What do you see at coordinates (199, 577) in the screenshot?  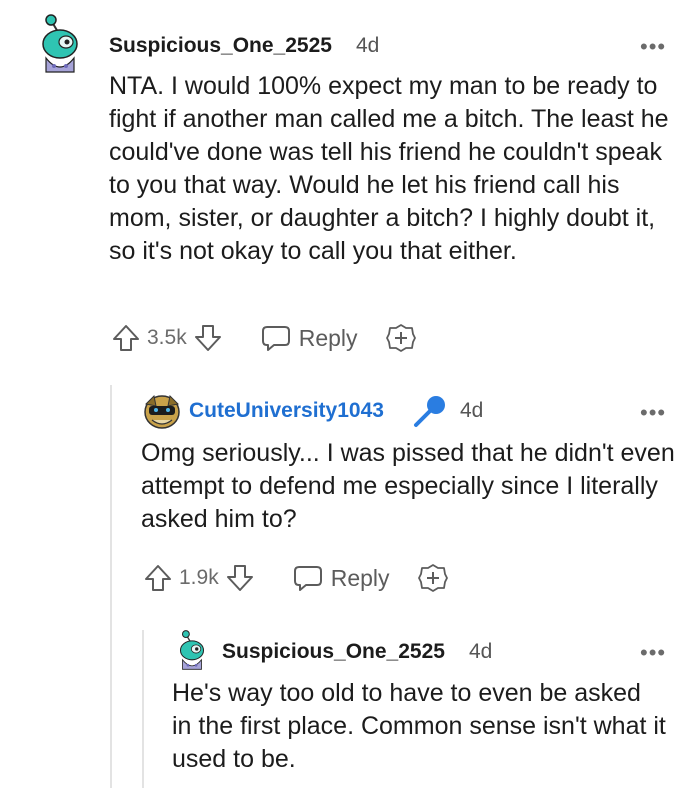 I see `vote-count: 1.9k` at bounding box center [199, 577].